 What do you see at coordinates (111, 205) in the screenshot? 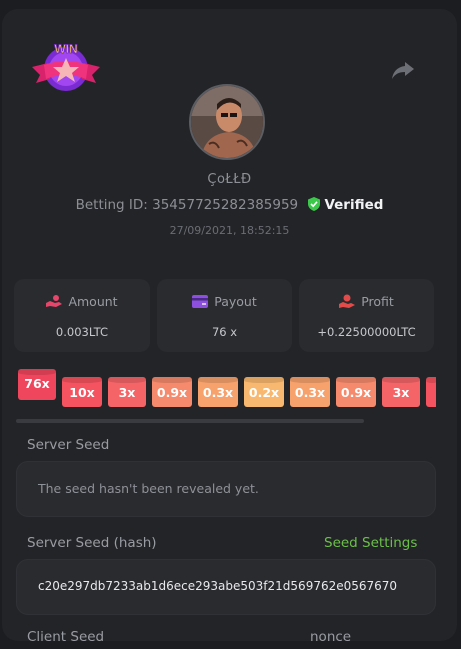
I see `betting-id-label: Betting ID:` at bounding box center [111, 205].